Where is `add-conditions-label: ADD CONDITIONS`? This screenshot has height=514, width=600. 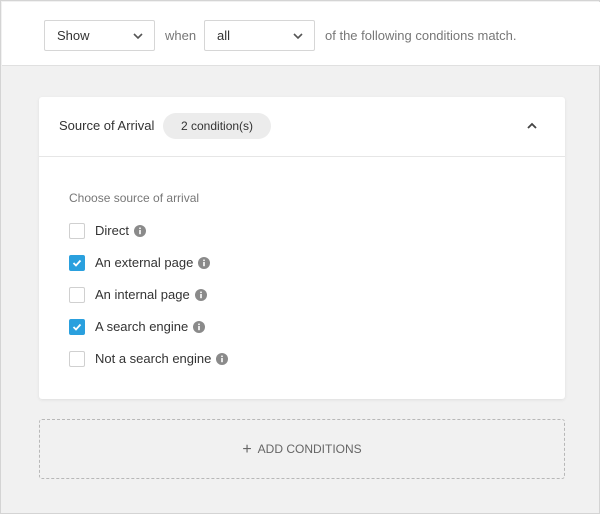
add-conditions-label: ADD CONDITIONS is located at coordinates (309, 449).